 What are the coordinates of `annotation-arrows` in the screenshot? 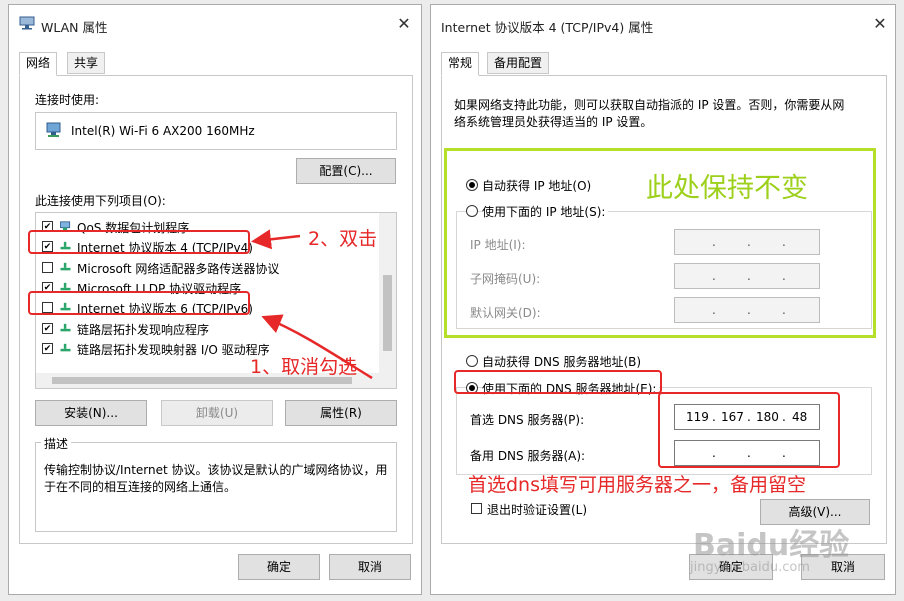 It's located at (312, 304).